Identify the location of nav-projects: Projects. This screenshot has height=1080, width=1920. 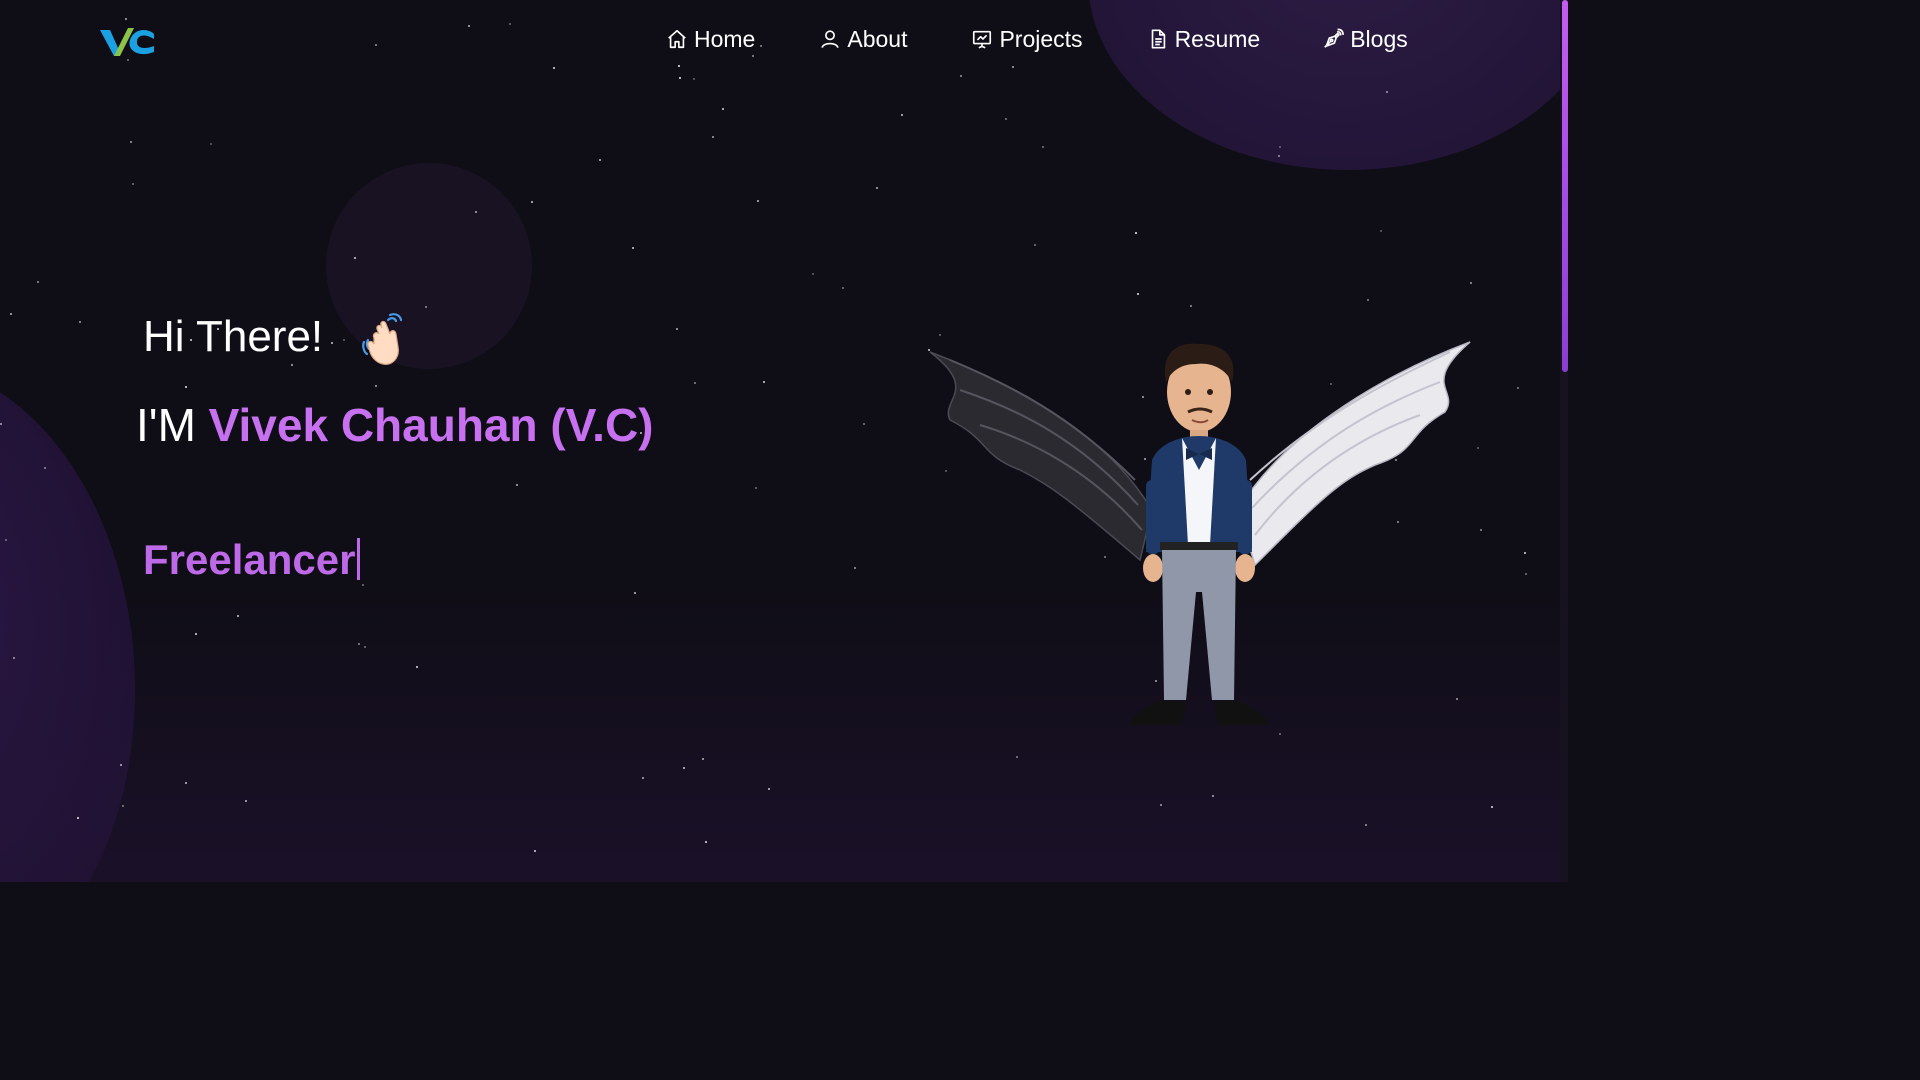
(1027, 39).